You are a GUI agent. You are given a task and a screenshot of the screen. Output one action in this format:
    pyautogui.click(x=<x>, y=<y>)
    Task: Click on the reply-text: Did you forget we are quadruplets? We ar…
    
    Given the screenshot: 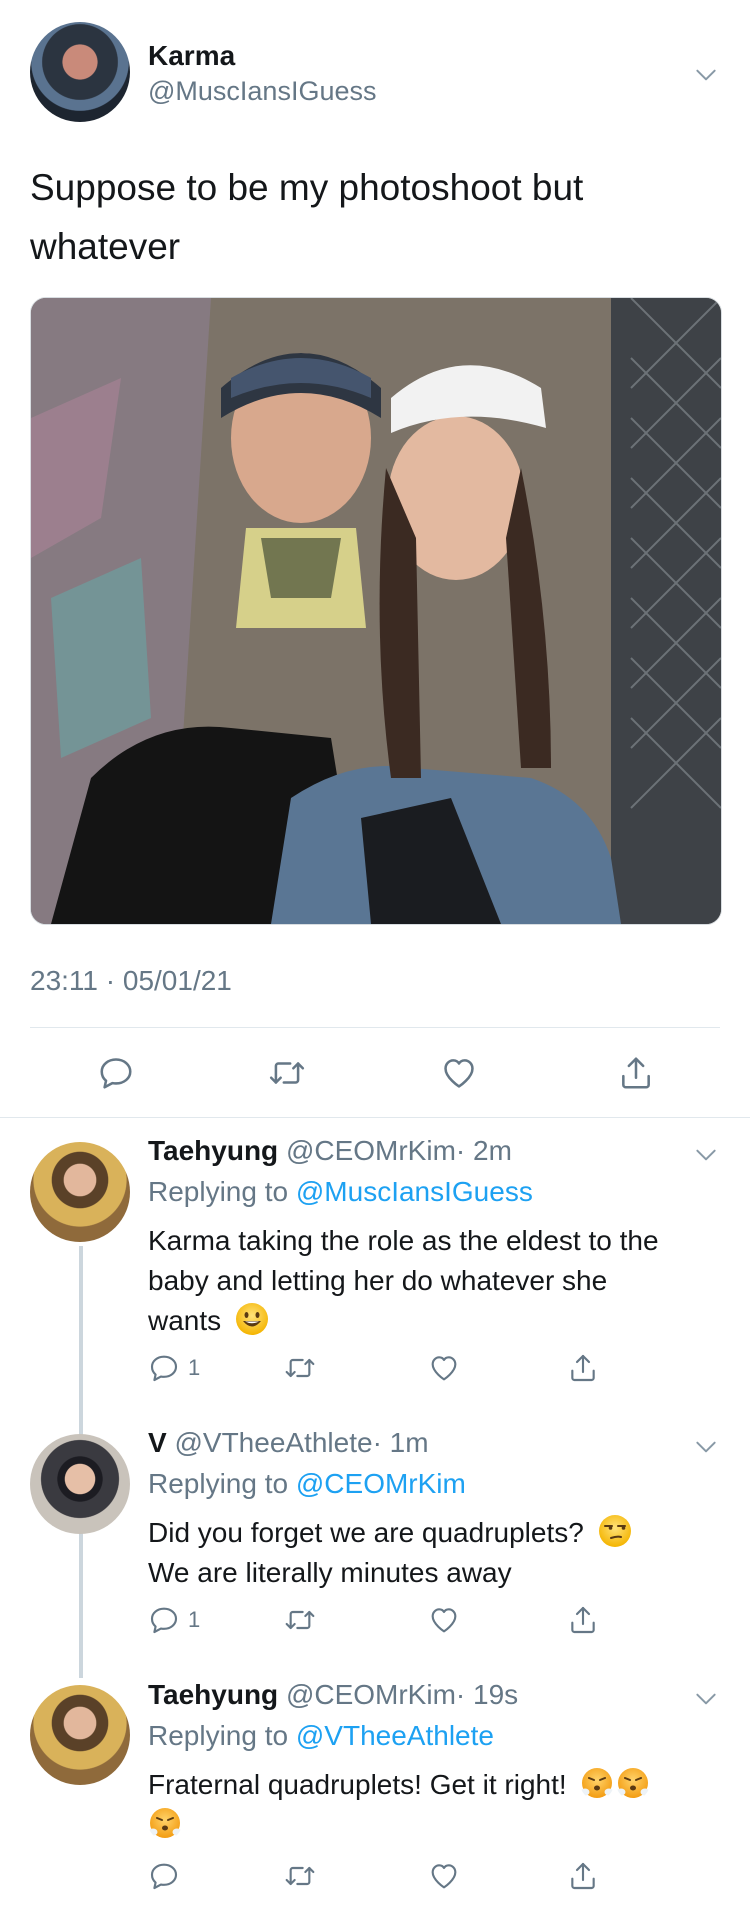 What is the action you would take?
    pyautogui.click(x=390, y=1553)
    